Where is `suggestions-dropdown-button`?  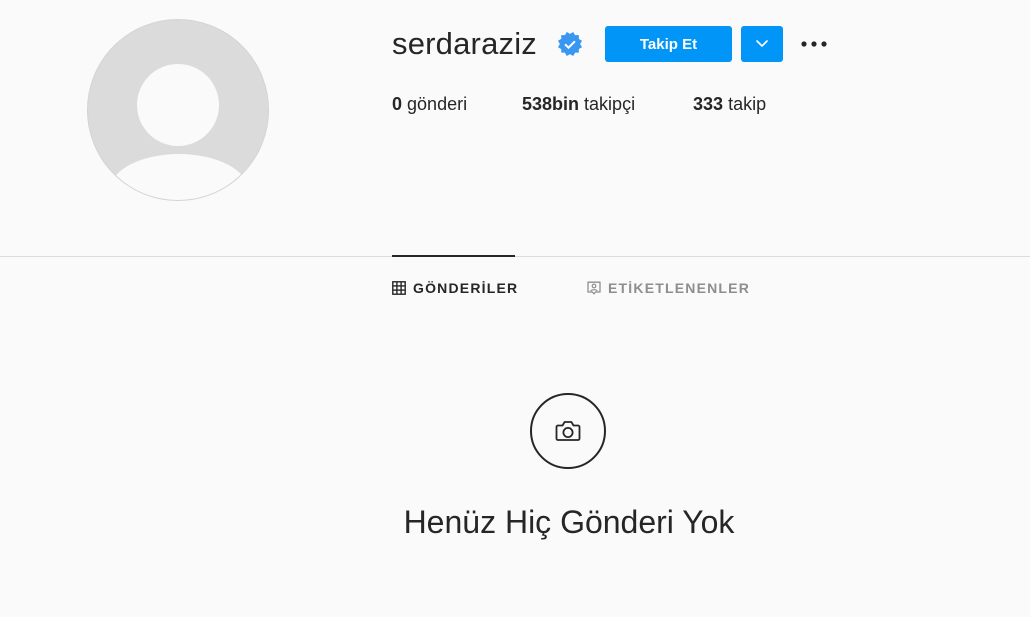
suggestions-dropdown-button is located at coordinates (762, 44).